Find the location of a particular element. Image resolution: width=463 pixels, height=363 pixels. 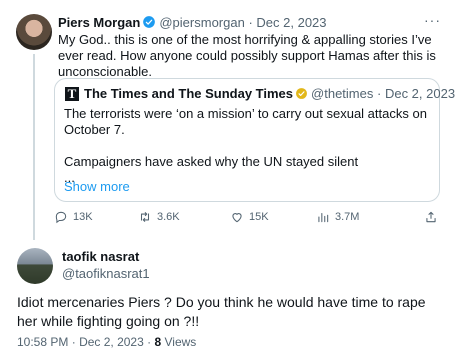

reply-metadata: 10:58 PM · Dec 2, 2023 · 8 Views is located at coordinates (106, 342).